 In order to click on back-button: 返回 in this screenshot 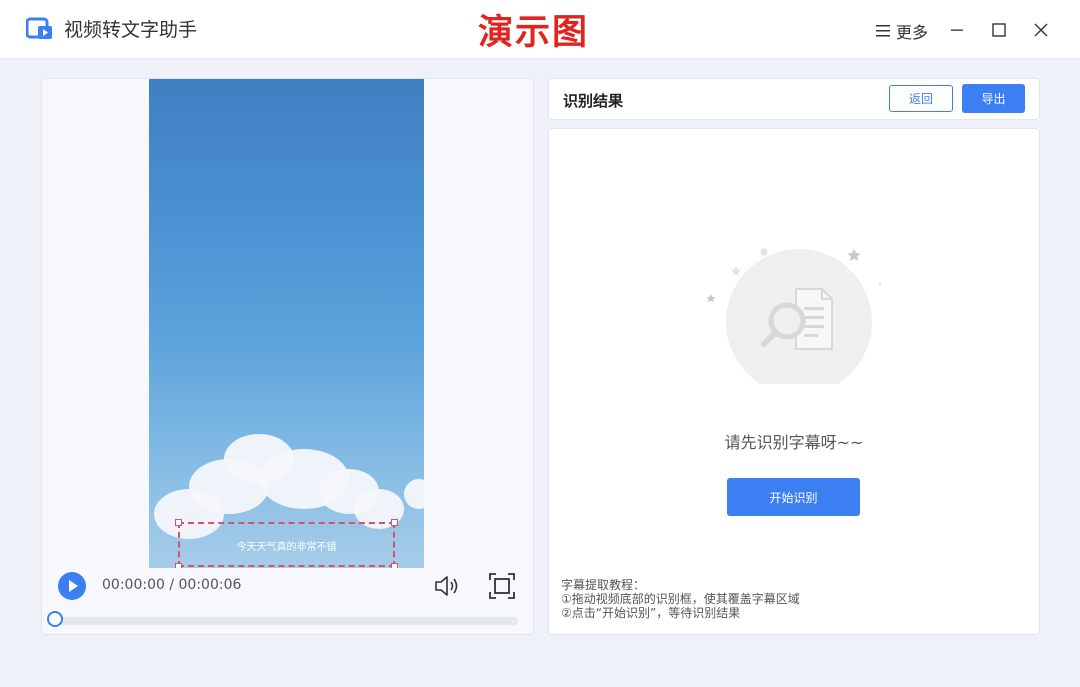, I will do `click(921, 98)`.